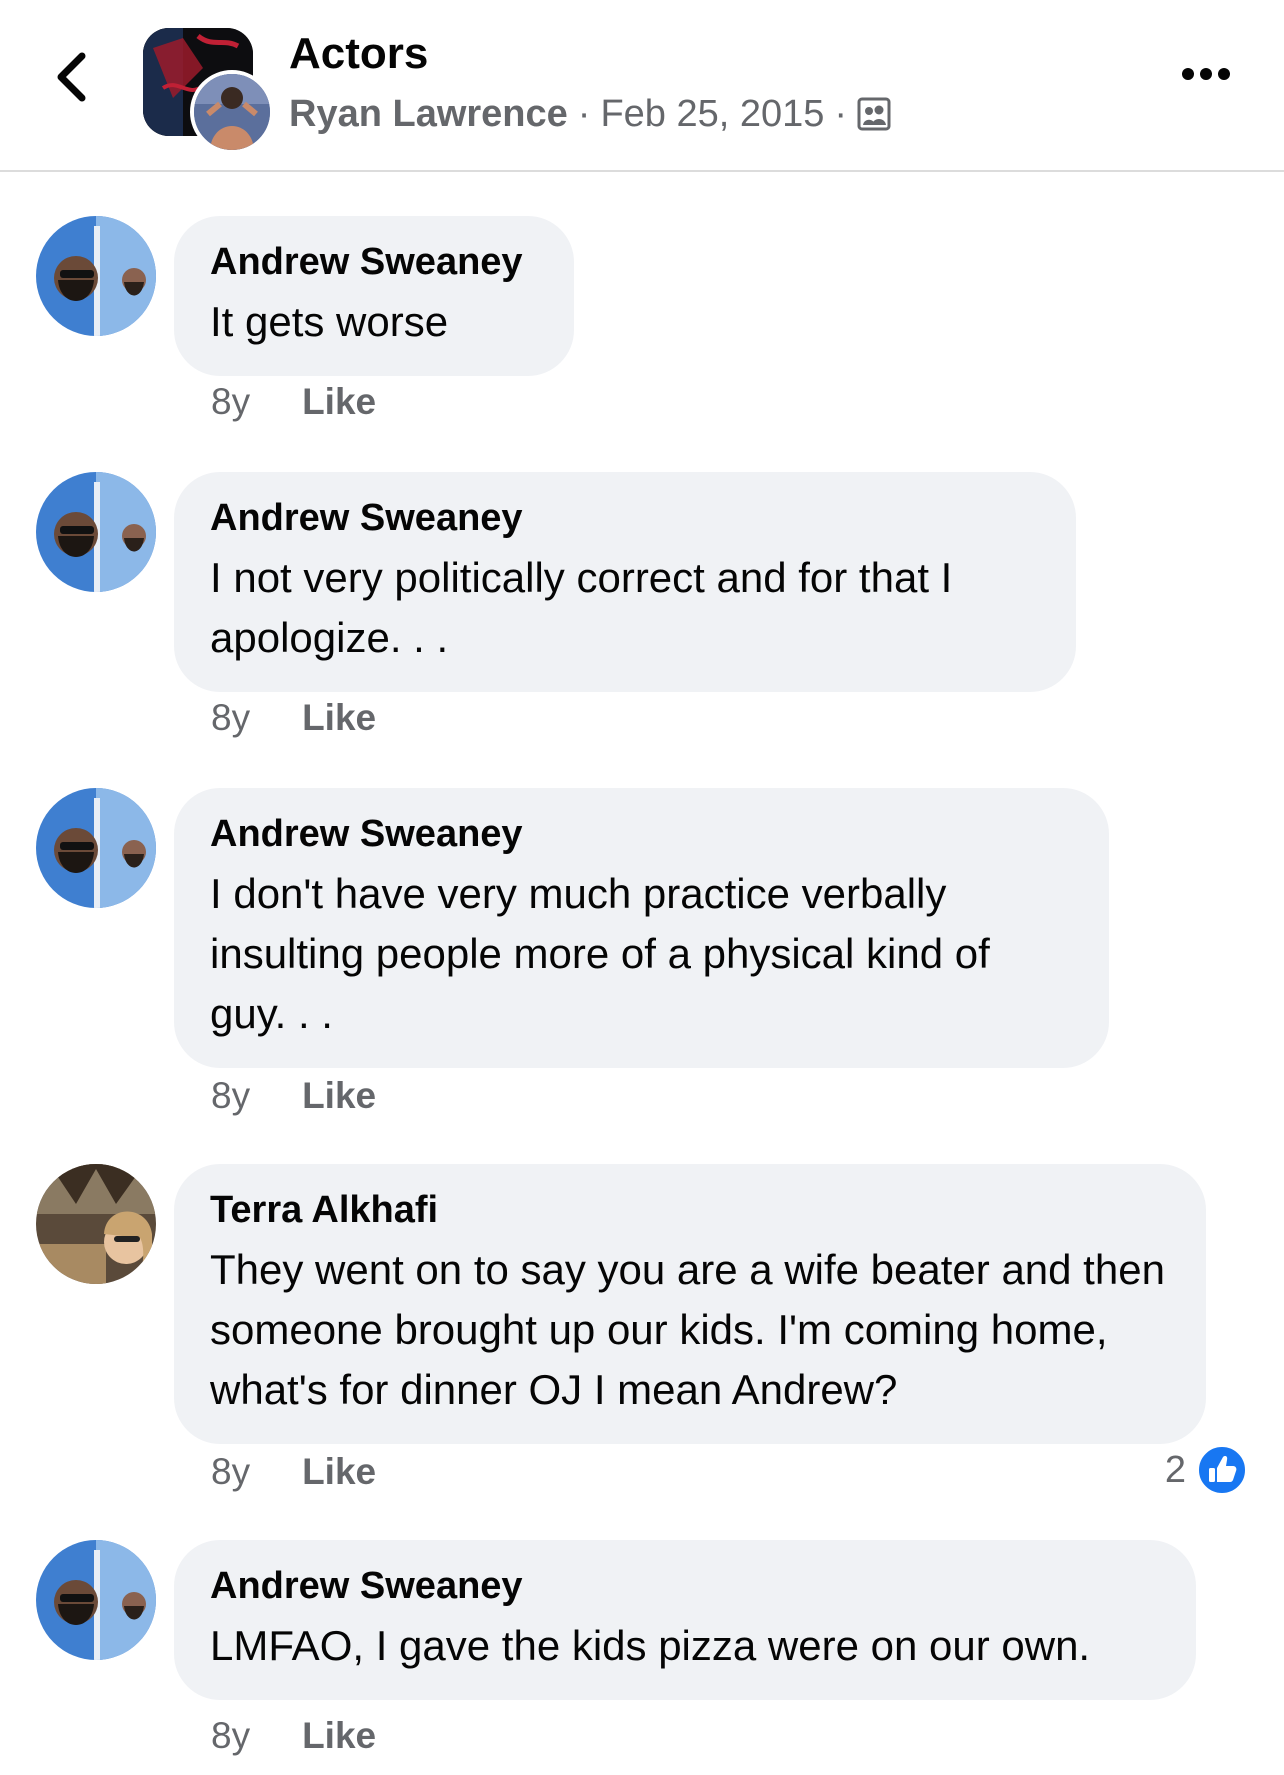 This screenshot has width=1284, height=1775. I want to click on more-dots-icon, so click(1206, 74).